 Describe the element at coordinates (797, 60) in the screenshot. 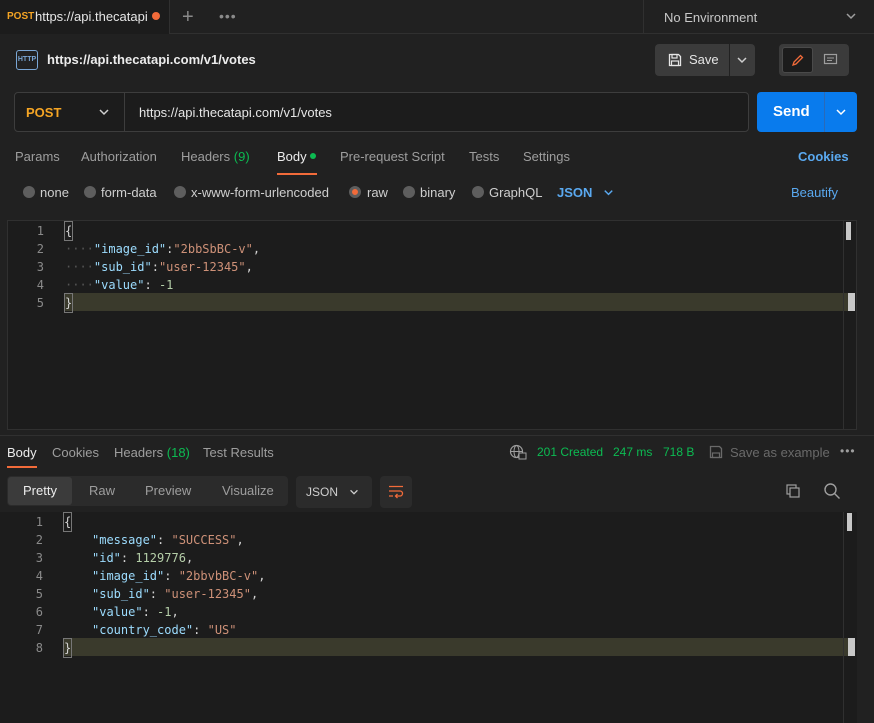

I see `edit-mode-button` at that location.